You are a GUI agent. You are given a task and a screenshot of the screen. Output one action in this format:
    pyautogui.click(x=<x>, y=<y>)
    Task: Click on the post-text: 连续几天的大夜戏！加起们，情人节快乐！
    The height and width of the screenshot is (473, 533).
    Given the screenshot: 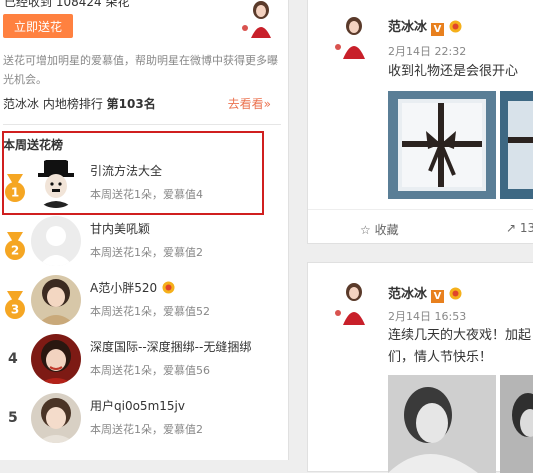 What is the action you would take?
    pyautogui.click(x=460, y=346)
    